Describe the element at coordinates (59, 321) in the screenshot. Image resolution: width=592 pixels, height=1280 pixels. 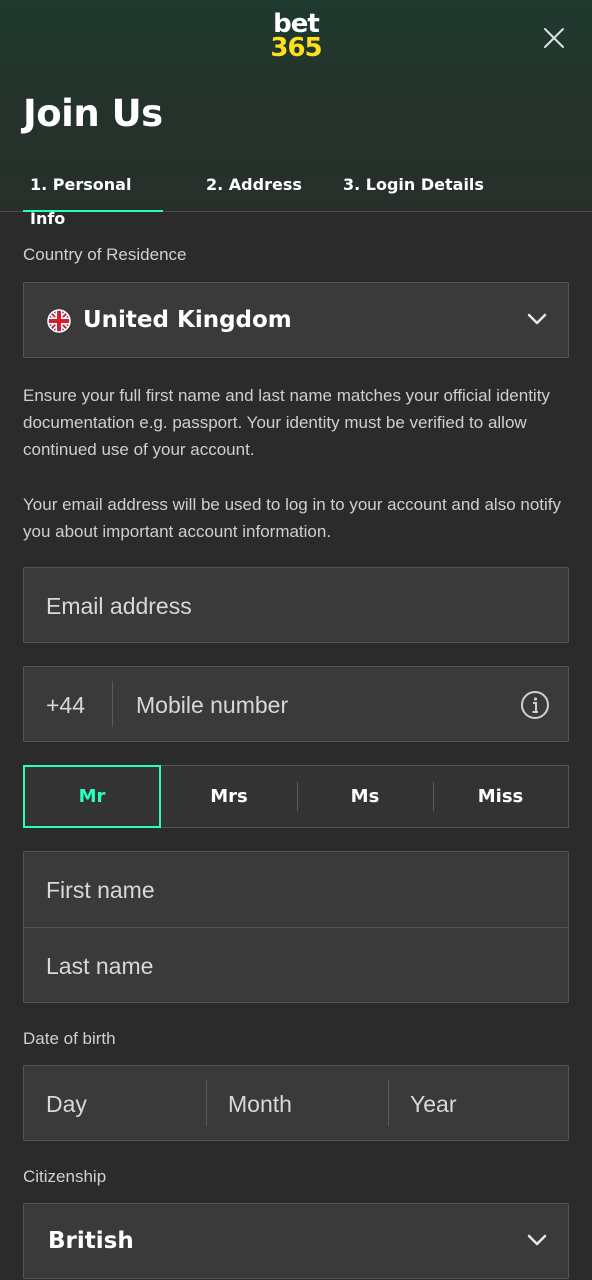
I see `uk-flag-icon` at that location.